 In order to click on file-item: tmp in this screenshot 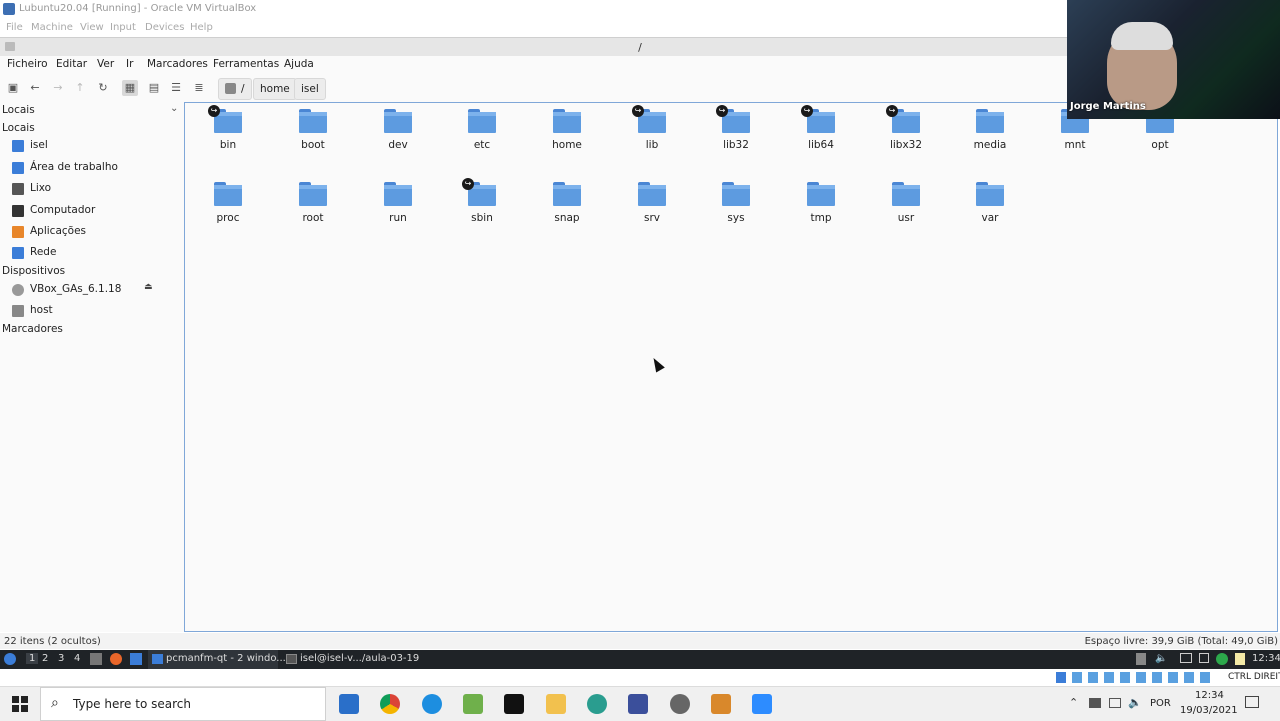, I will do `click(821, 203)`.